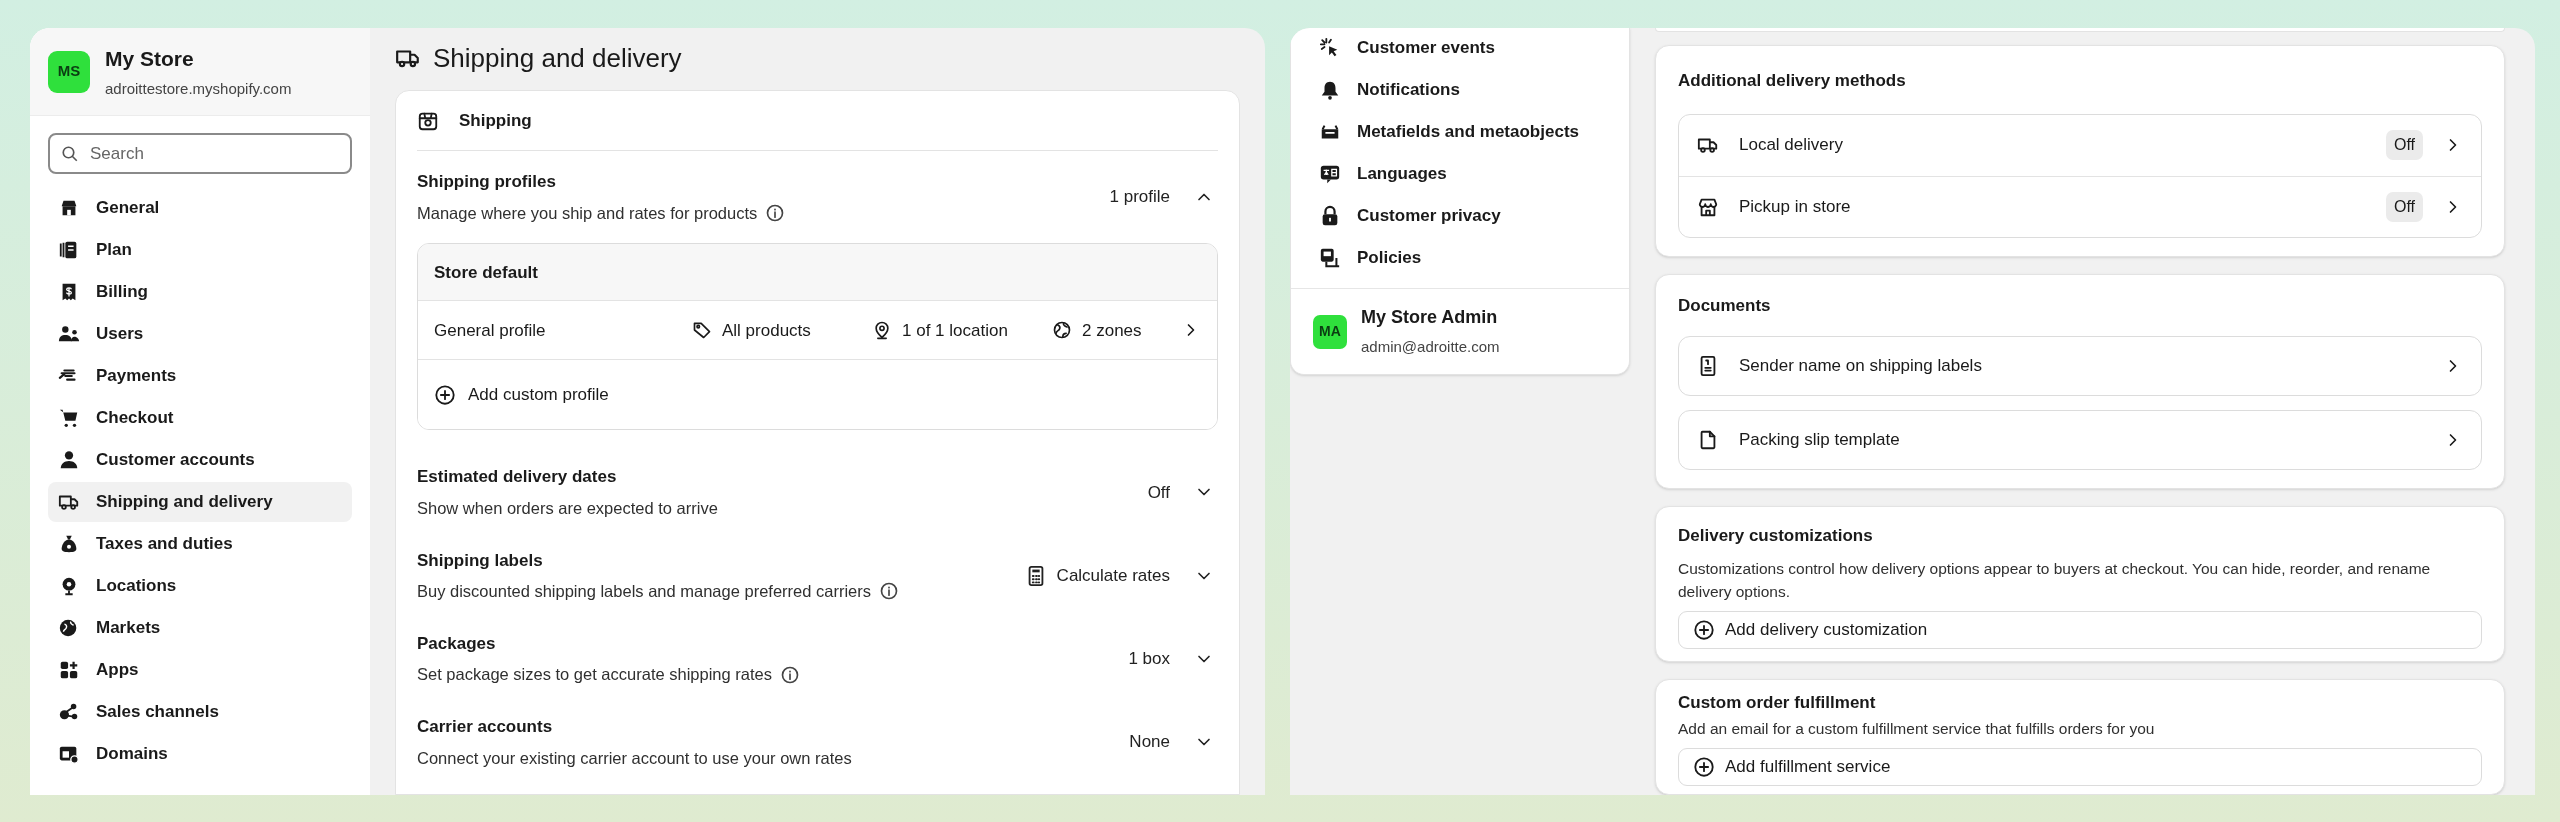  I want to click on setting-toggle: Off, so click(1182, 492).